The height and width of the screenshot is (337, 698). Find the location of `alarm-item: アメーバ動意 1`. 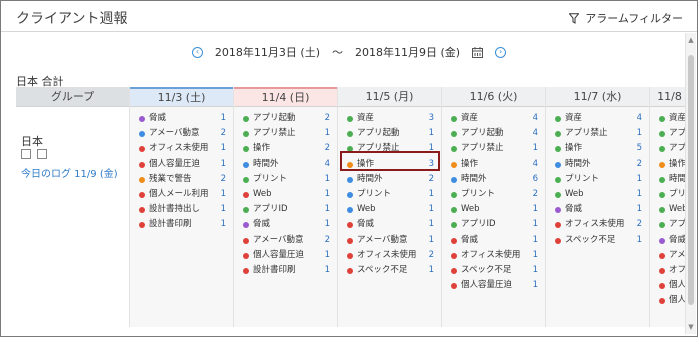

alarm-item: アメーバ動意 1 is located at coordinates (390, 240).